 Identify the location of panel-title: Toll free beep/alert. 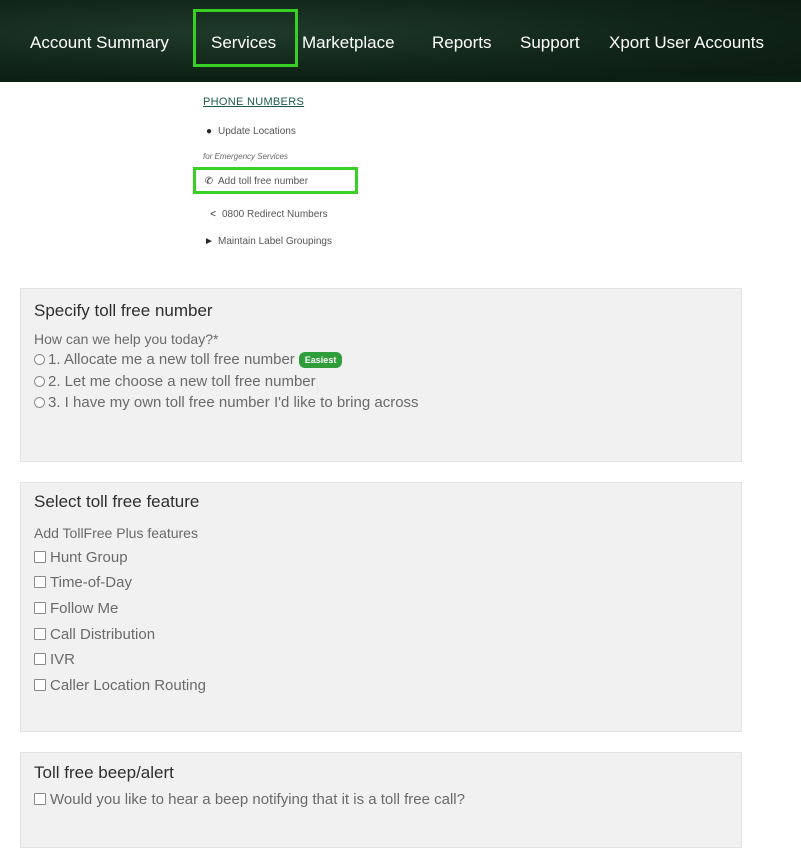
(104, 772).